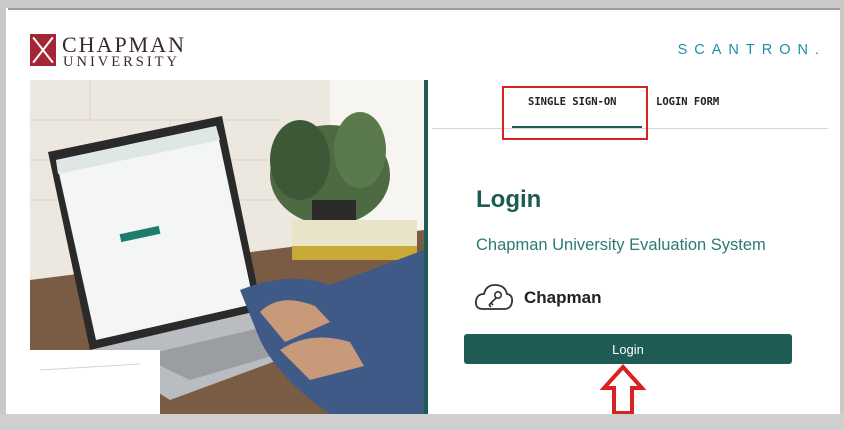  Describe the element at coordinates (43, 50) in the screenshot. I see `chapman-logo-mark` at that location.